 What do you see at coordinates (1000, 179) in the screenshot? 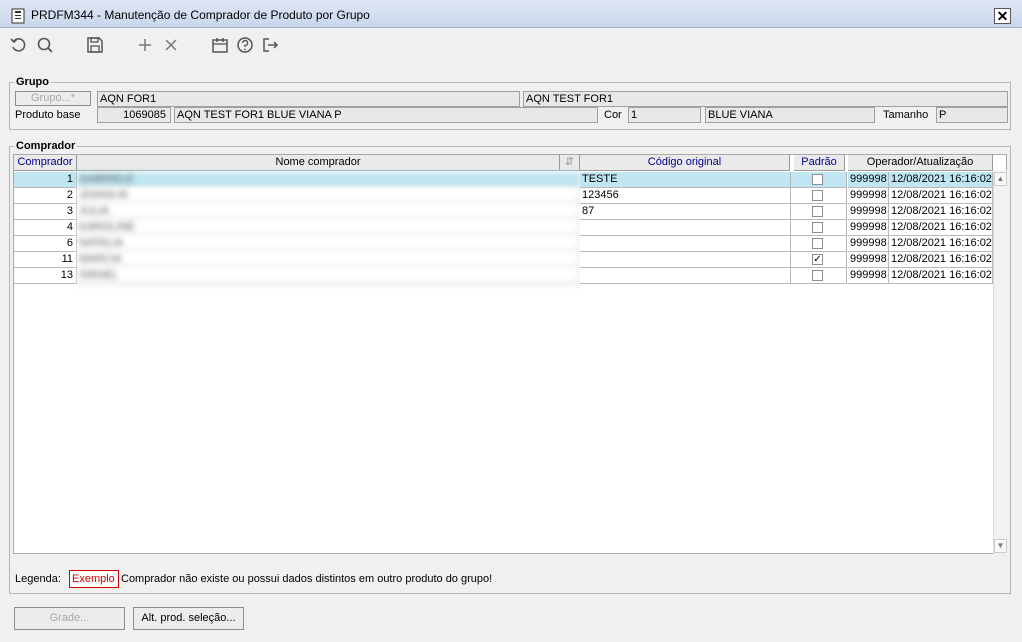
I see `scroll-up-arrow: ▲` at bounding box center [1000, 179].